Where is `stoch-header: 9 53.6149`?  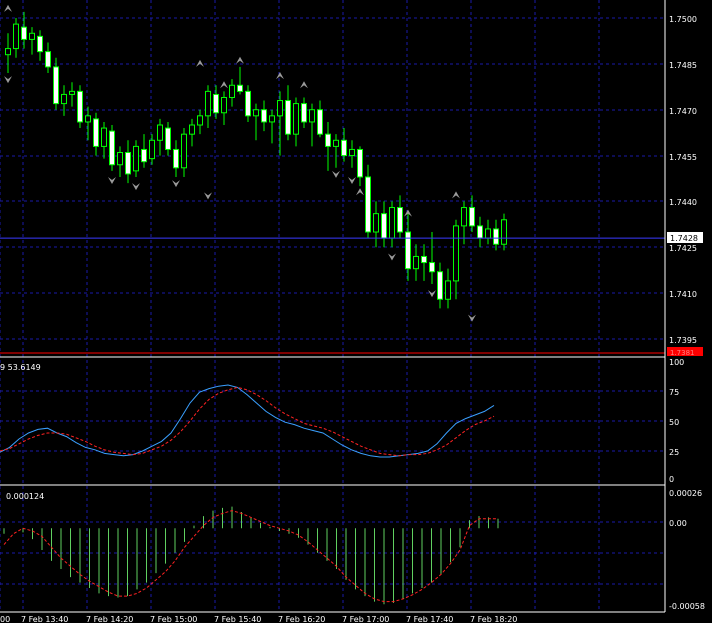 stoch-header: 9 53.6149 is located at coordinates (20, 367).